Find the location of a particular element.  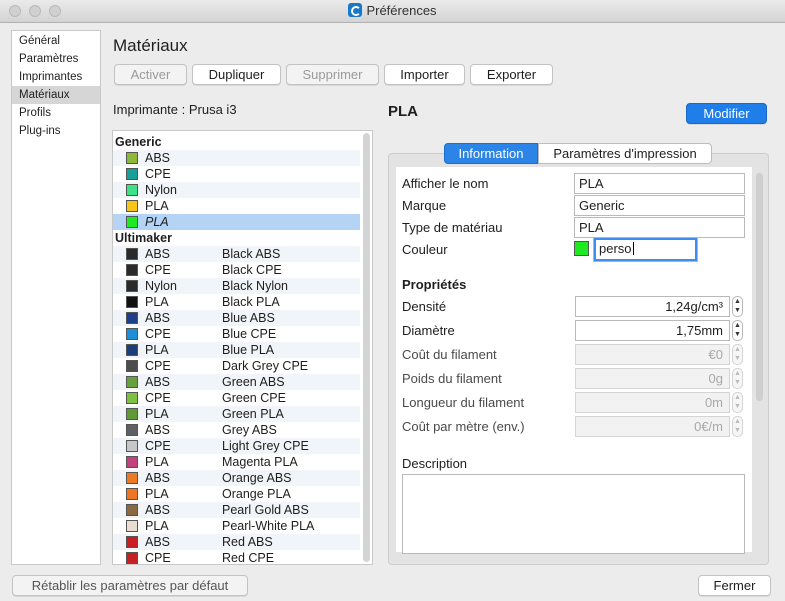

material-row: ABS Red ABS is located at coordinates (236, 542).